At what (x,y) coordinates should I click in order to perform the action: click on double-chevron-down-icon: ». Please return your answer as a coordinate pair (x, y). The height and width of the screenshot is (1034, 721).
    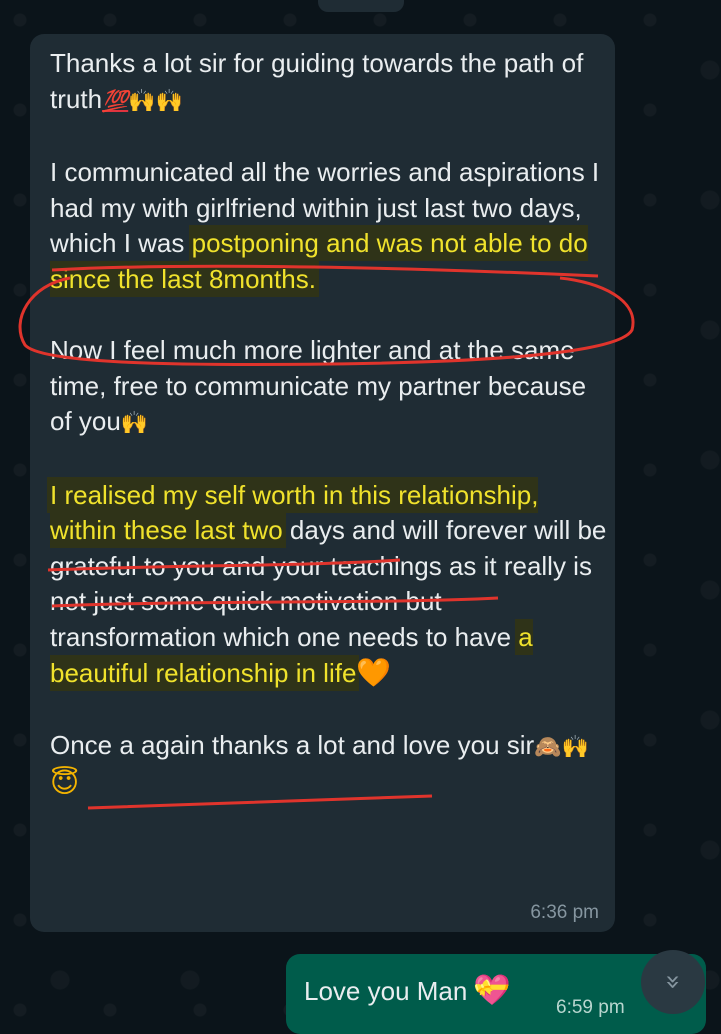
    Looking at the image, I should click on (672, 982).